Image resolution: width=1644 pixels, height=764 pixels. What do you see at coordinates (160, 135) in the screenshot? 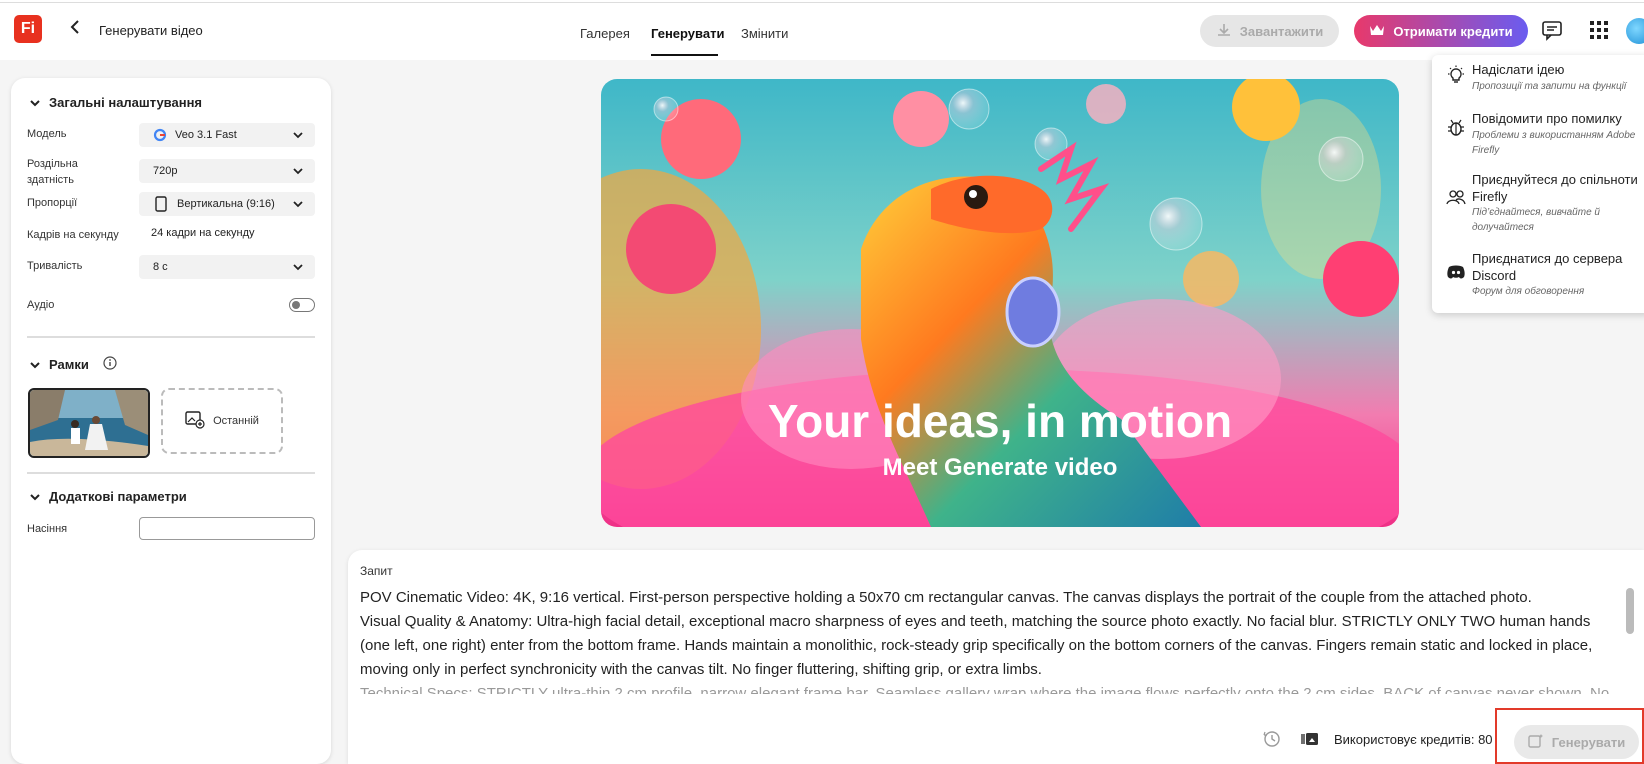
I see `google-icon` at bounding box center [160, 135].